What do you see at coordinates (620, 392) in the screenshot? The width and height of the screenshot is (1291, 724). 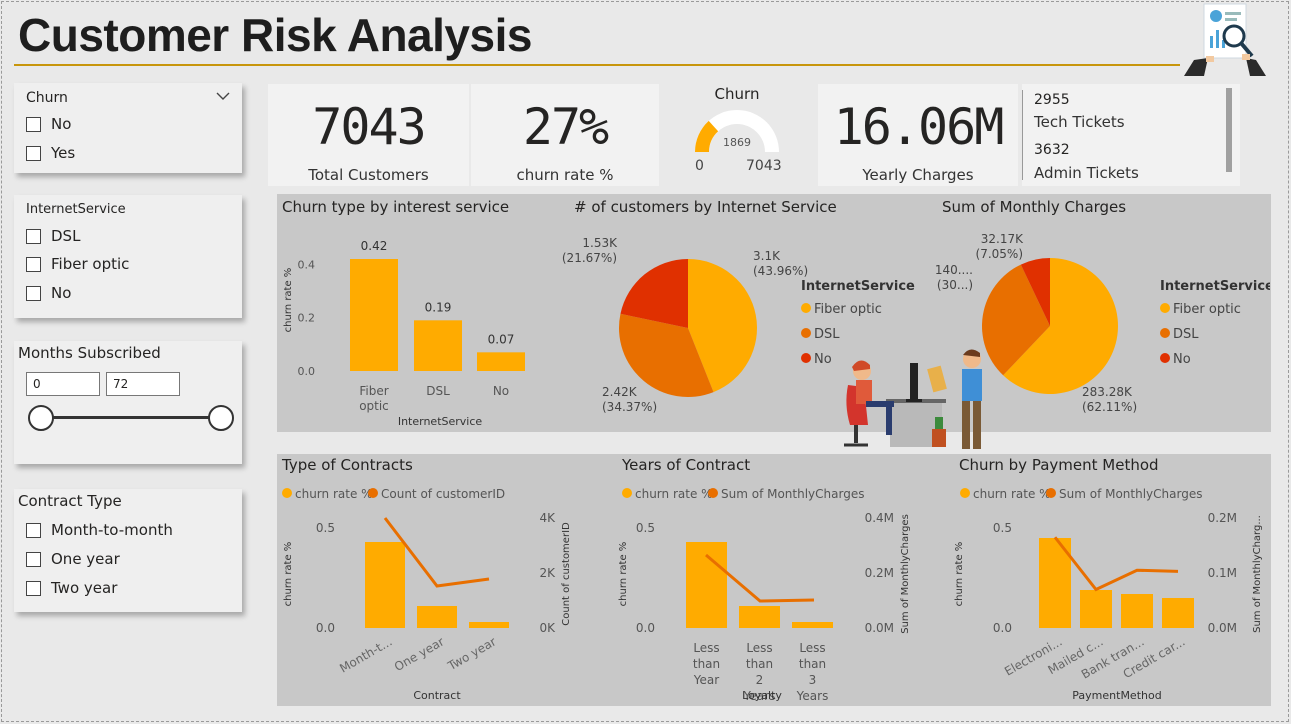 I see `slice-value-label: 2.42K` at bounding box center [620, 392].